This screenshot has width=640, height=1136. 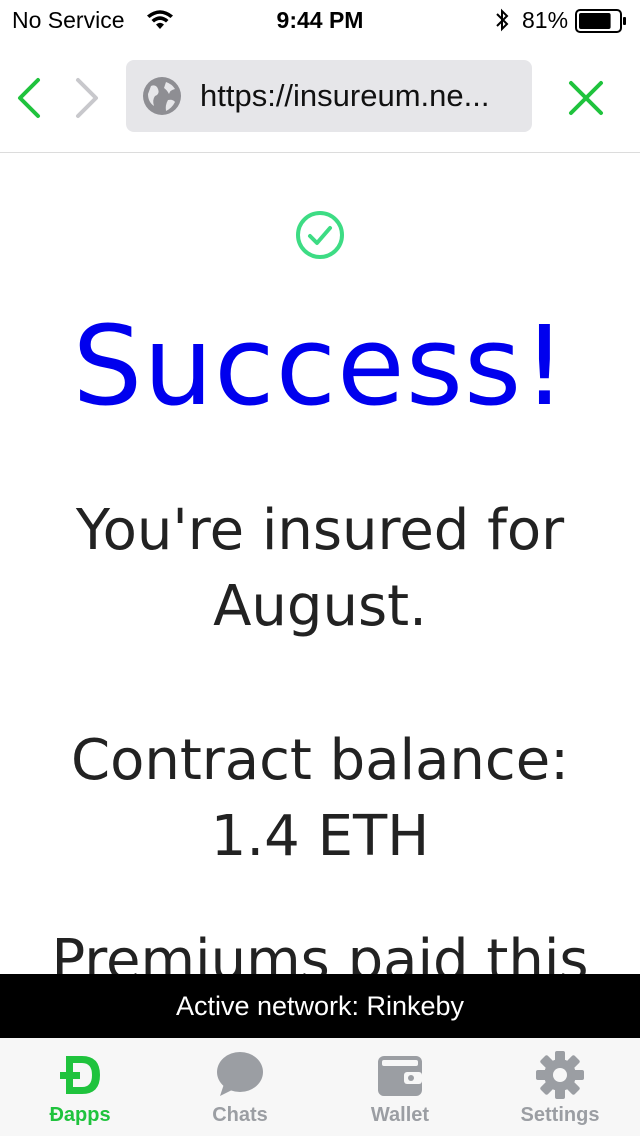 I want to click on close-icon, so click(x=586, y=98).